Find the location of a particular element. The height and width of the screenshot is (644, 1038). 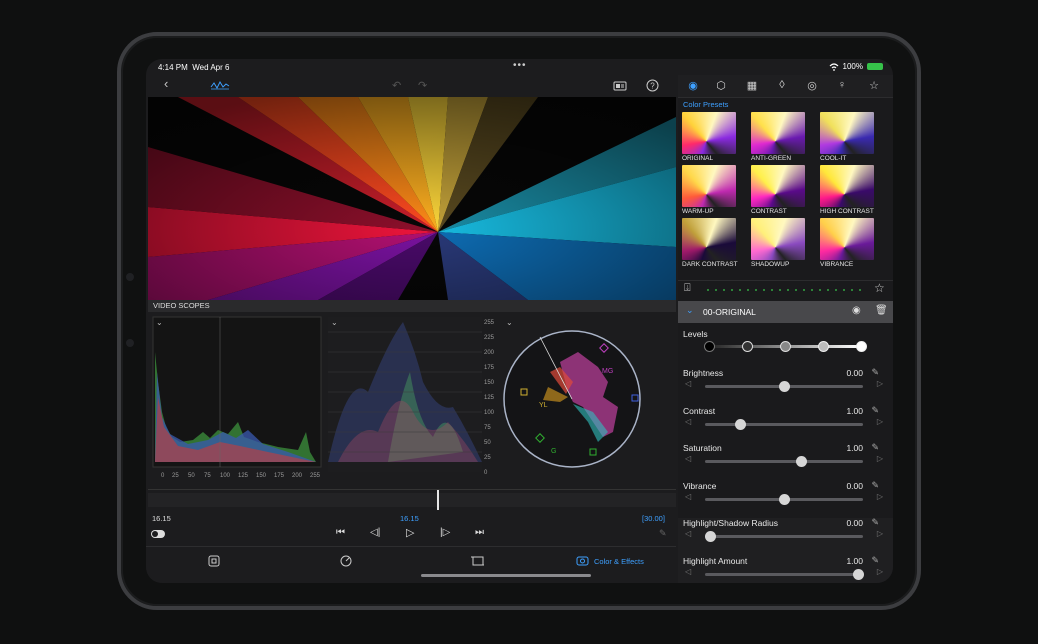

tab-color-effects-label: Color & Effects is located at coordinates (619, 561).